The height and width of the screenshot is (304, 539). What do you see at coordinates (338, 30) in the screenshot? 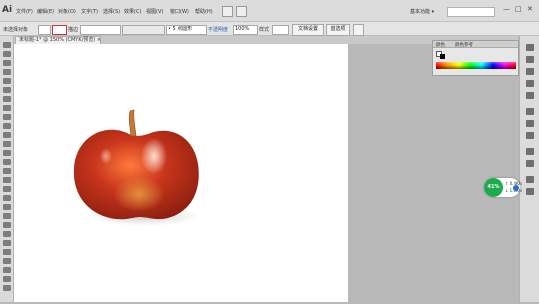
I see `preferences-button: 首选项` at bounding box center [338, 30].